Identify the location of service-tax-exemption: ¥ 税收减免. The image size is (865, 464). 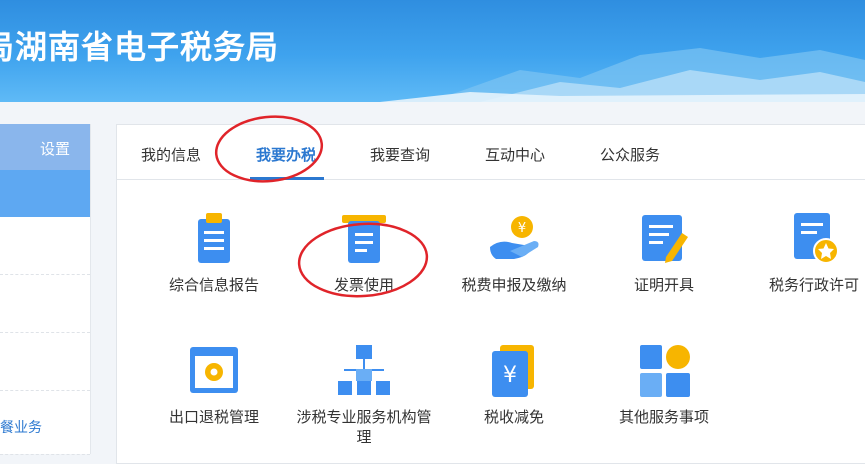
(514, 385).